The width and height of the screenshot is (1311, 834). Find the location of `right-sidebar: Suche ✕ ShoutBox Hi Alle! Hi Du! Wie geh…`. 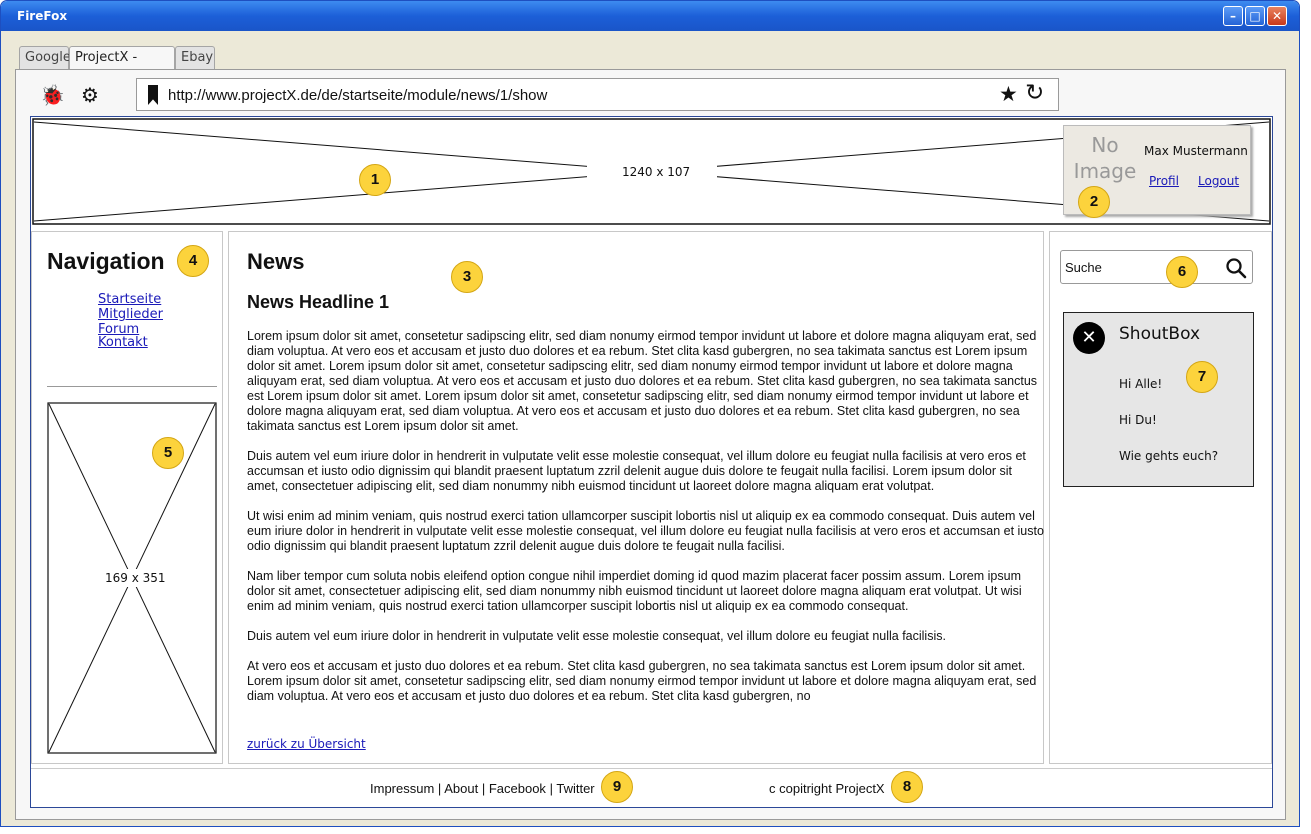

right-sidebar: Suche ✕ ShoutBox Hi Alle! Hi Du! Wie geh… is located at coordinates (1160, 497).